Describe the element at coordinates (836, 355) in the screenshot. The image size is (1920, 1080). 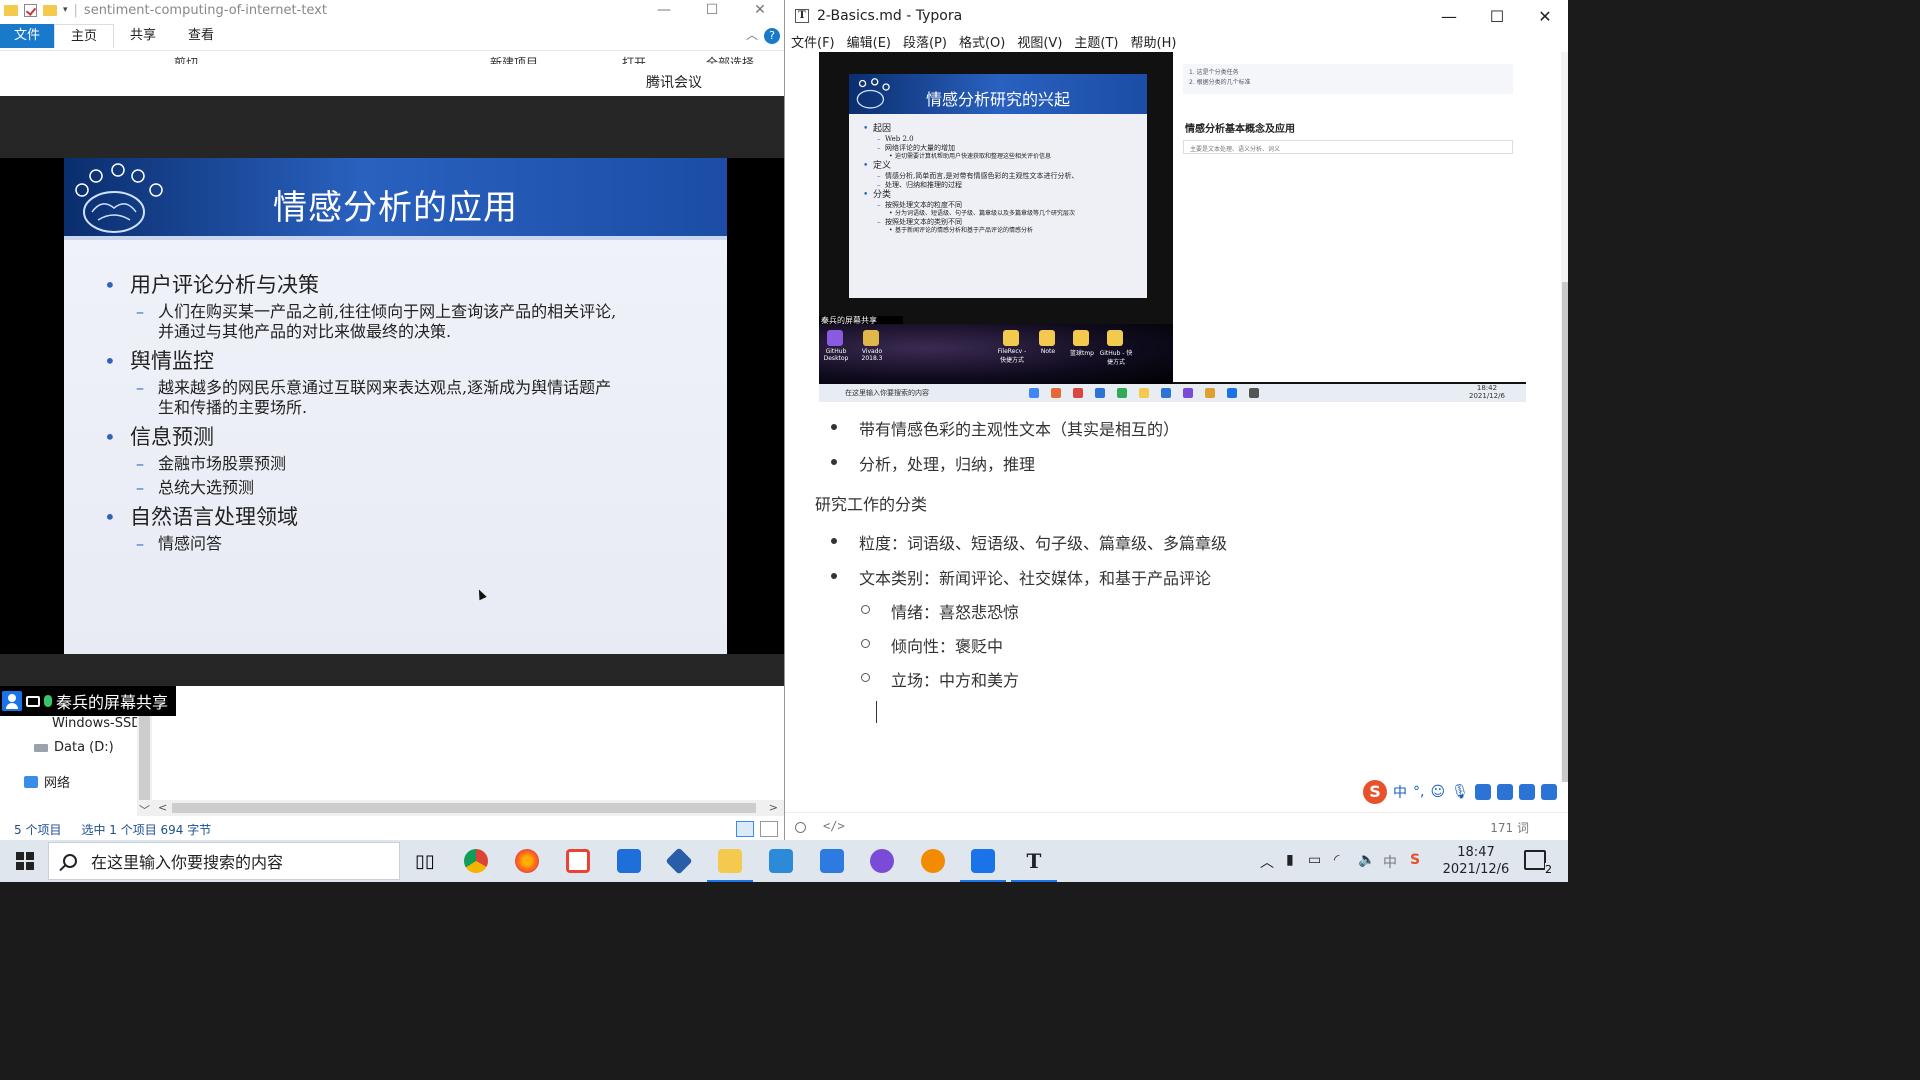
I see `desktop-icon-label: GitHub Desktop` at that location.